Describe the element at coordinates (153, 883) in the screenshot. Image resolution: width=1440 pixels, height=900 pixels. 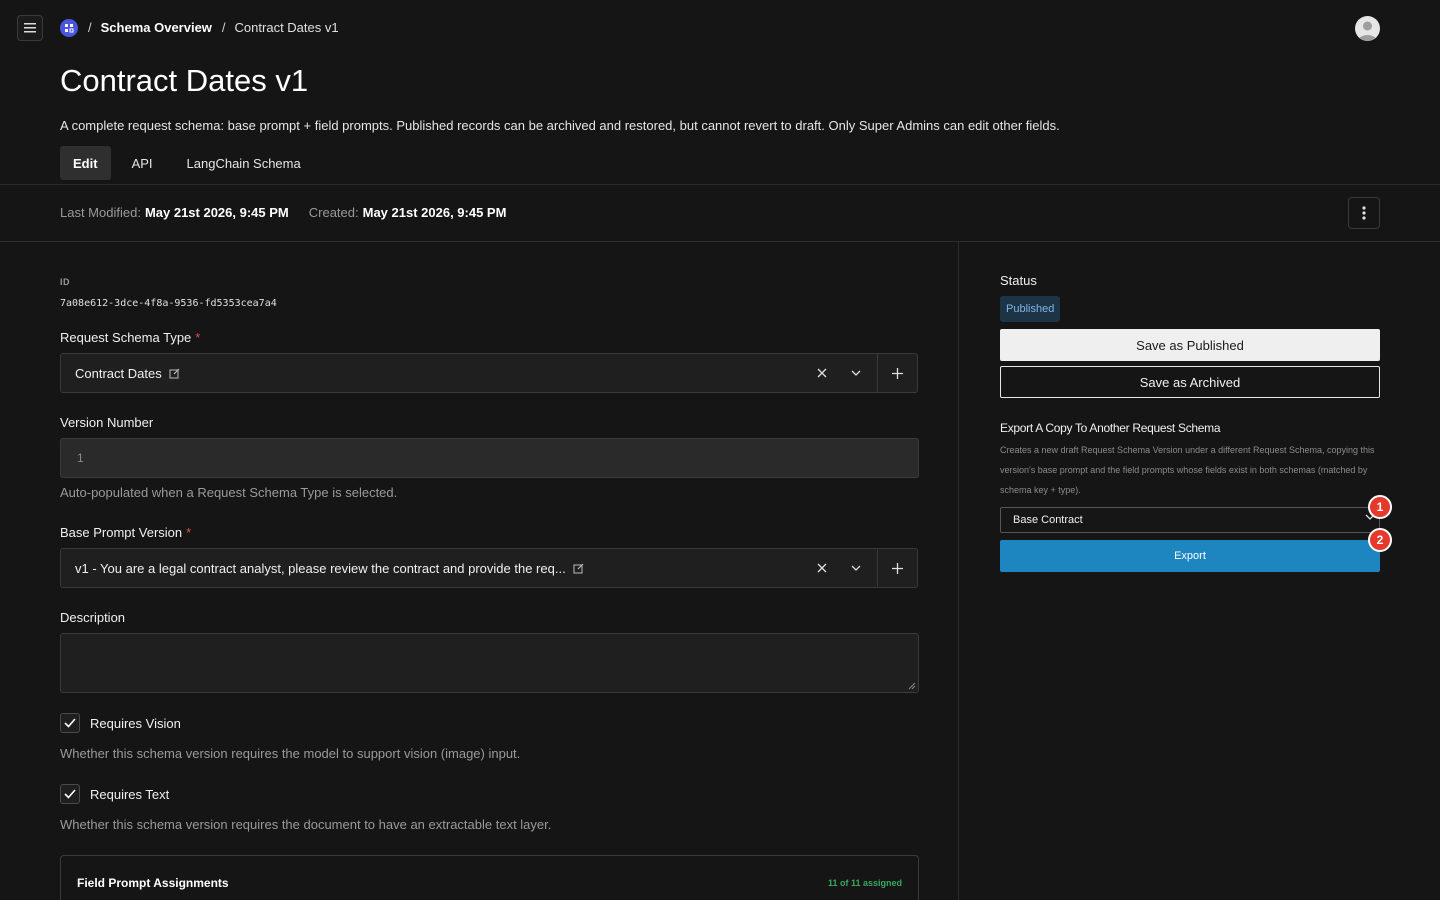
I see `field-prompt-assignments-title: Field Prompt Assignments` at that location.